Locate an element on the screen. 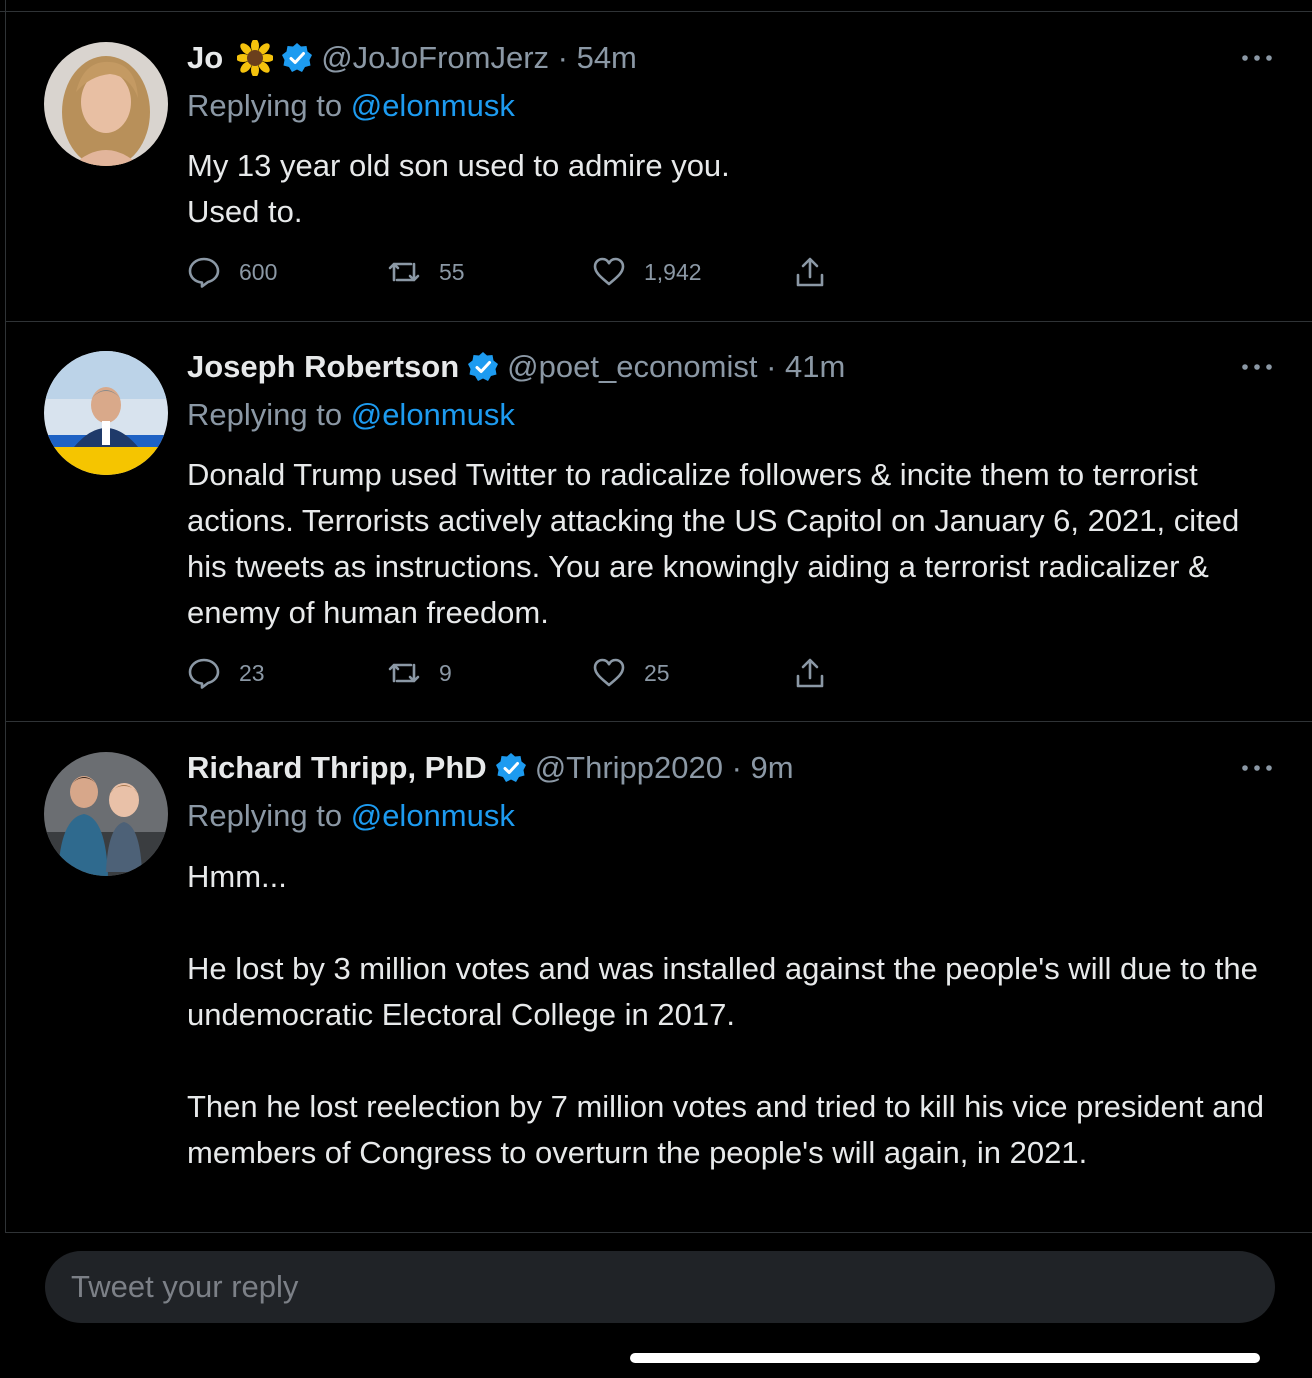 Image resolution: width=1312 pixels, height=1378 pixels. author-handle-time: @Thripp2020 · 9m is located at coordinates (664, 768).